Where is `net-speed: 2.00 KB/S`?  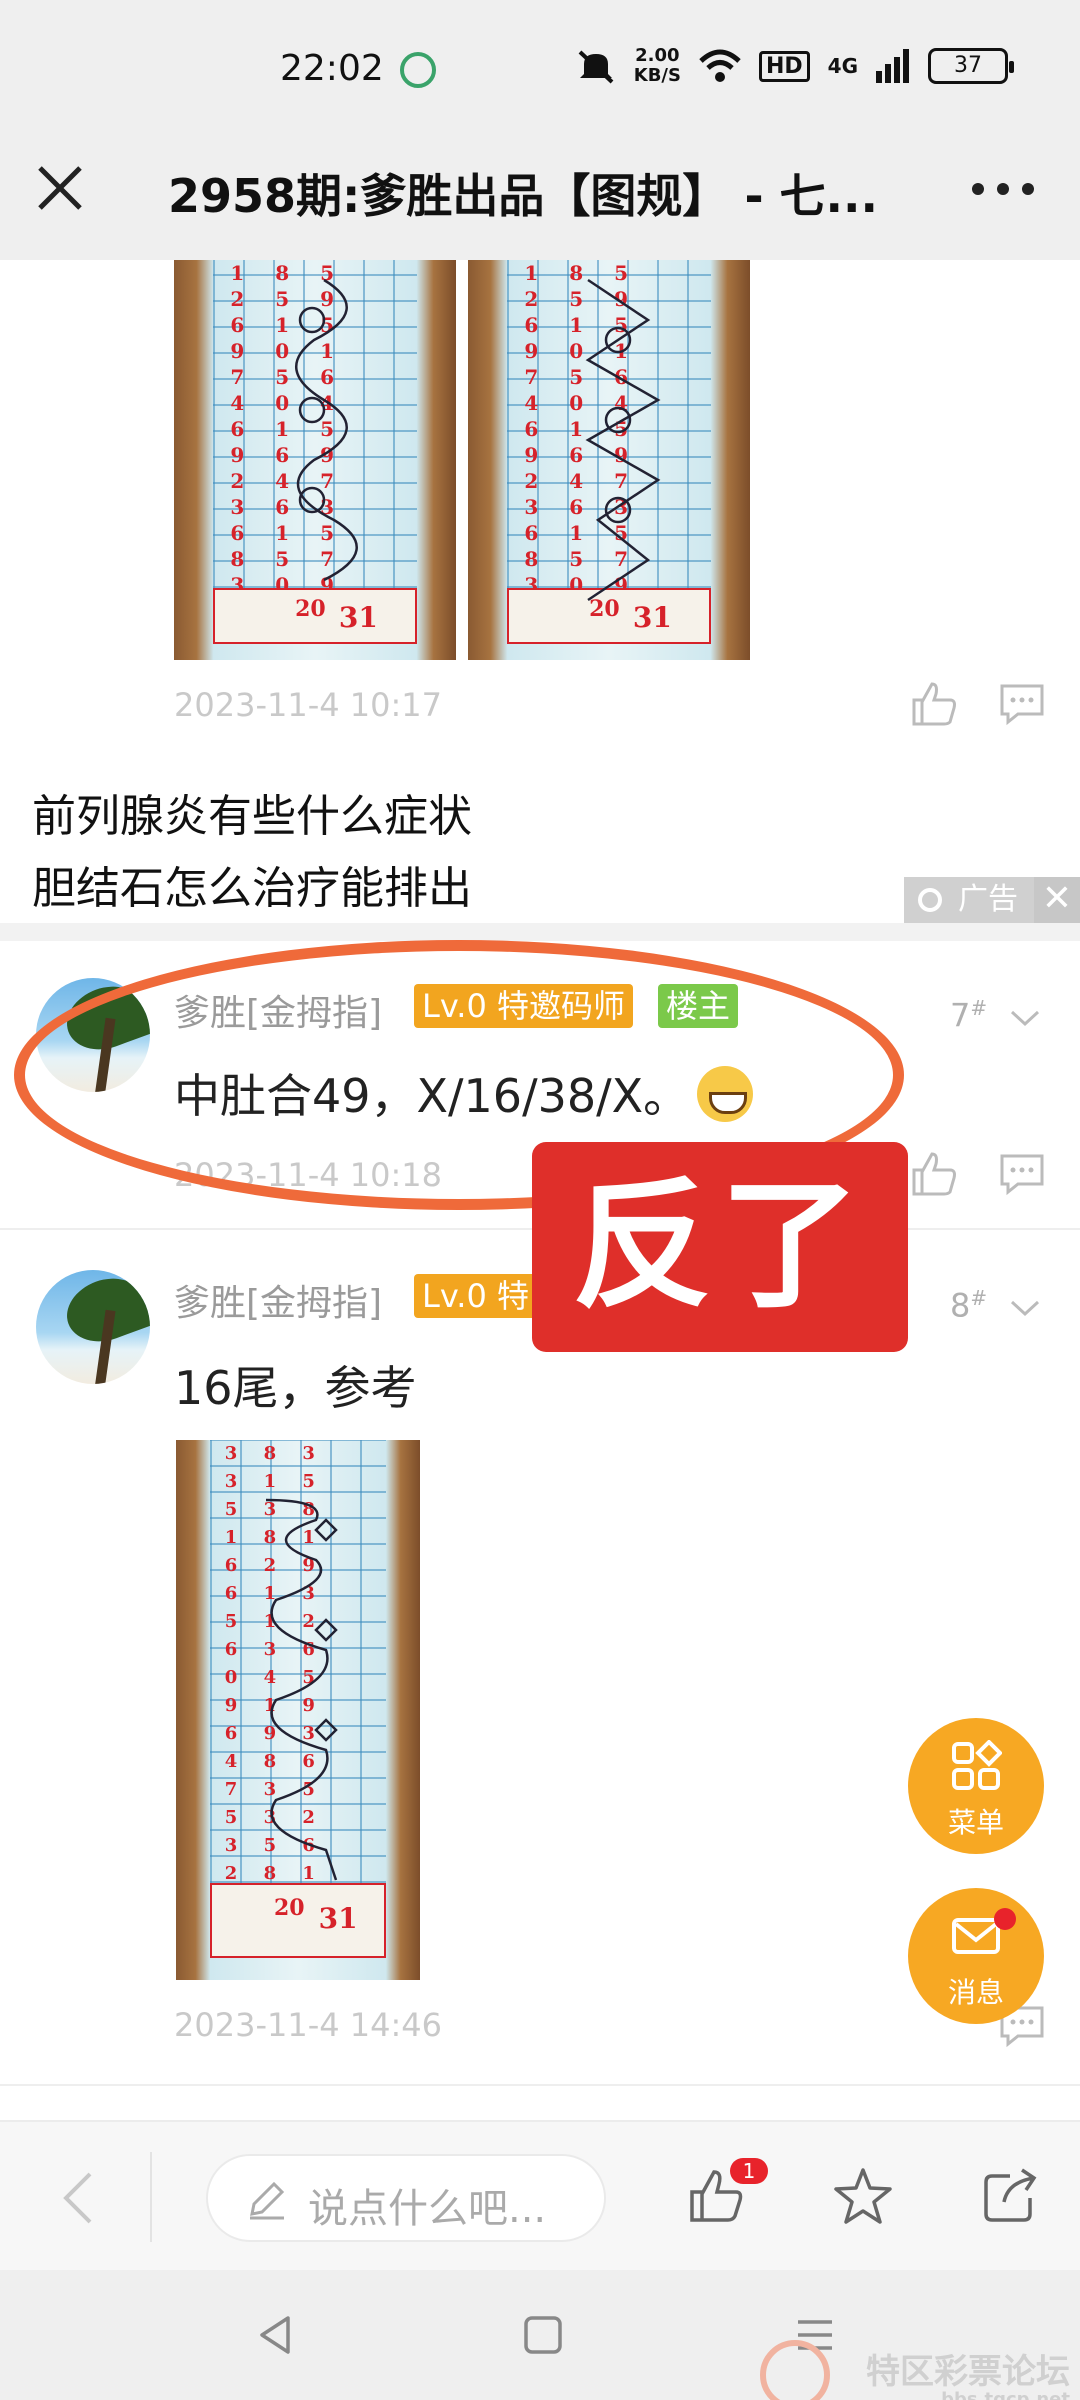
net-speed: 2.00 KB/S is located at coordinates (657, 66).